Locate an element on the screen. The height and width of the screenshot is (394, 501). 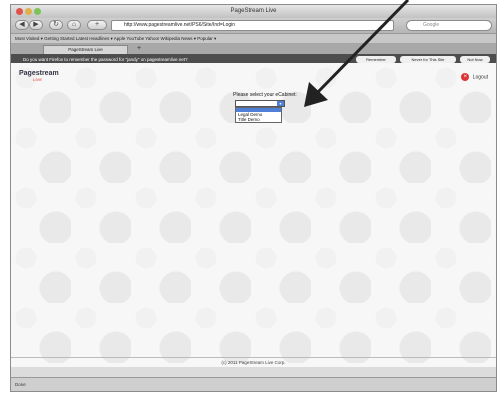
logout-link: × Logout is located at coordinates (474, 77).